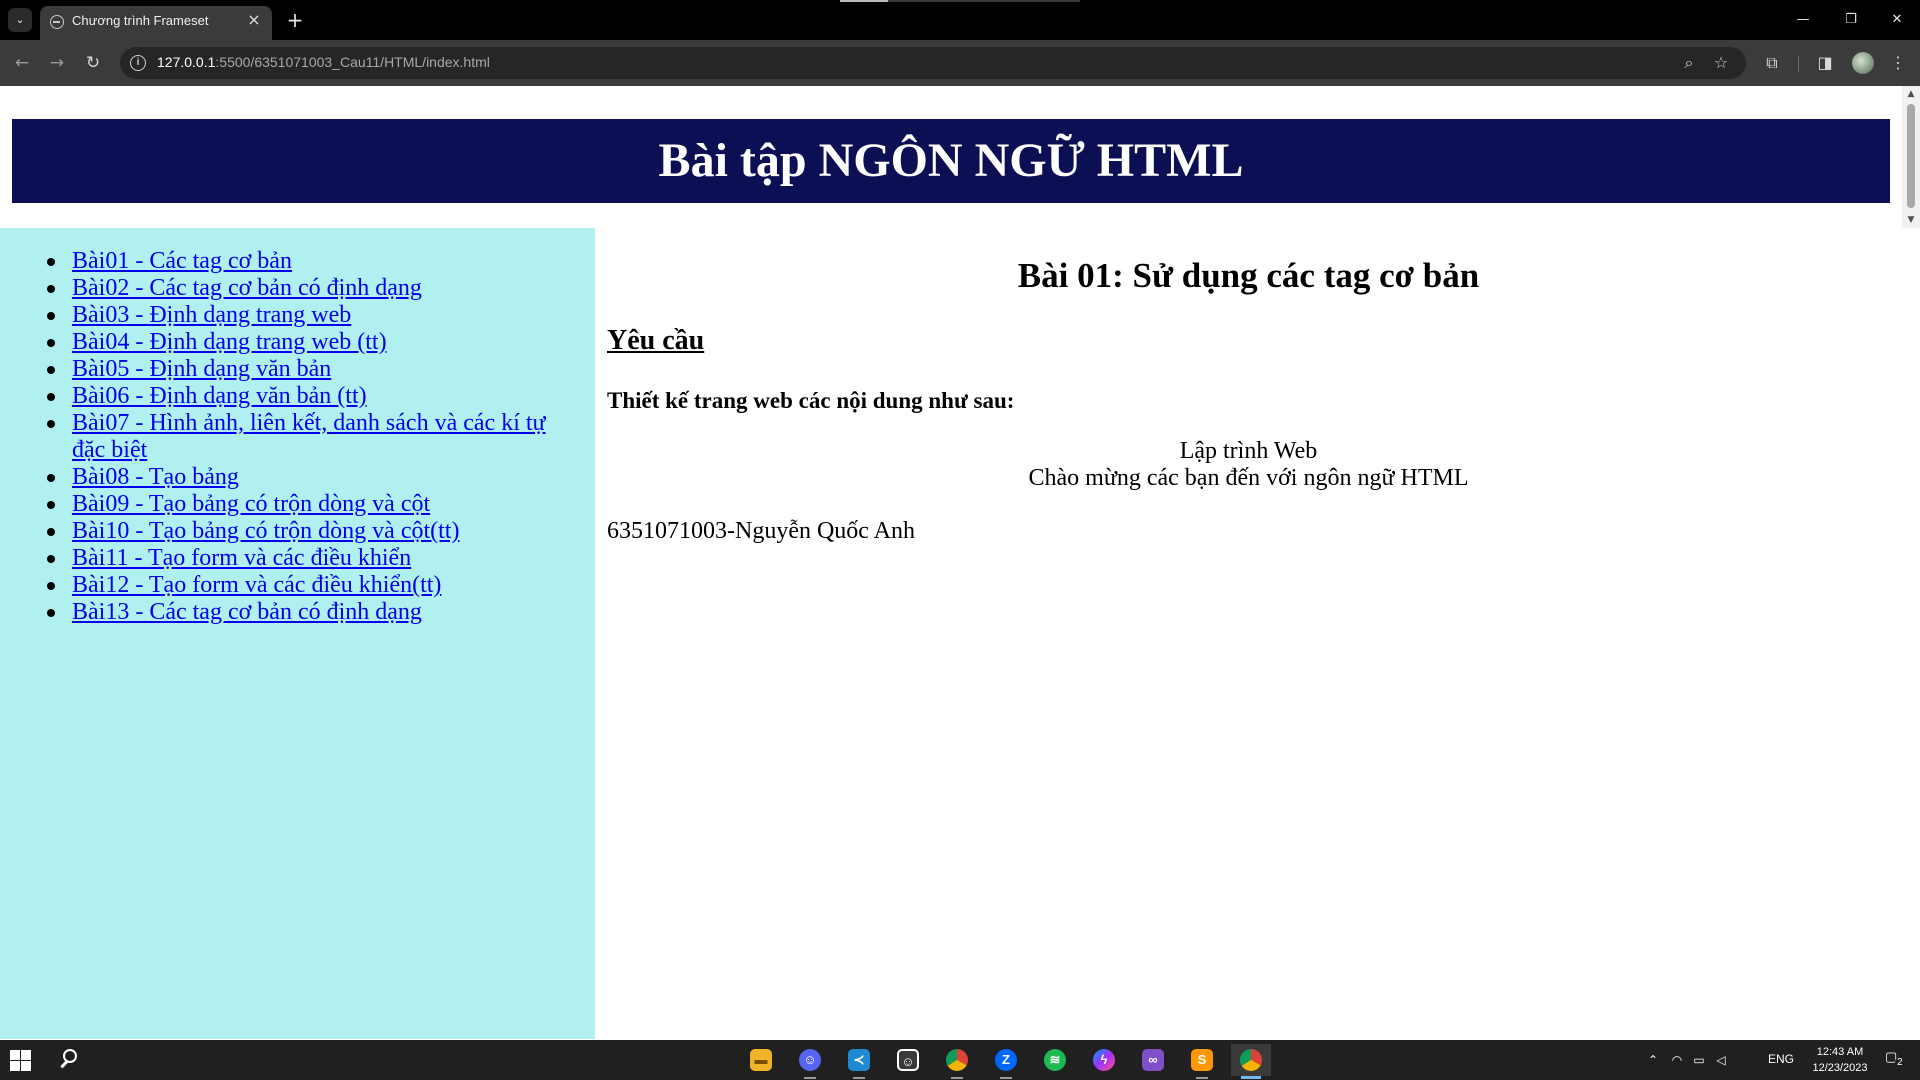  I want to click on menu-item: Bài03 - Định dạng trang web, so click(298, 315).